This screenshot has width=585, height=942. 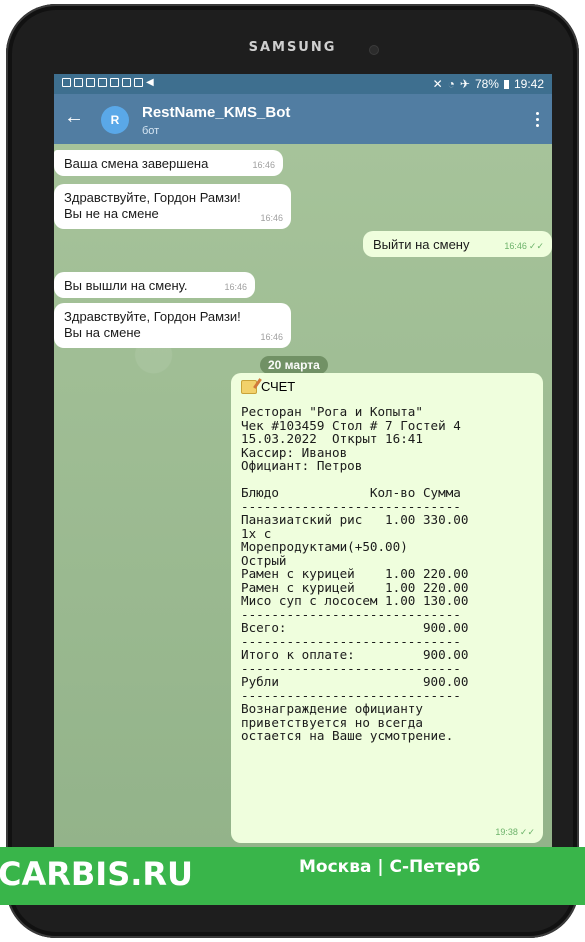 I want to click on message-text: Вы вышли на смену., so click(x=126, y=285).